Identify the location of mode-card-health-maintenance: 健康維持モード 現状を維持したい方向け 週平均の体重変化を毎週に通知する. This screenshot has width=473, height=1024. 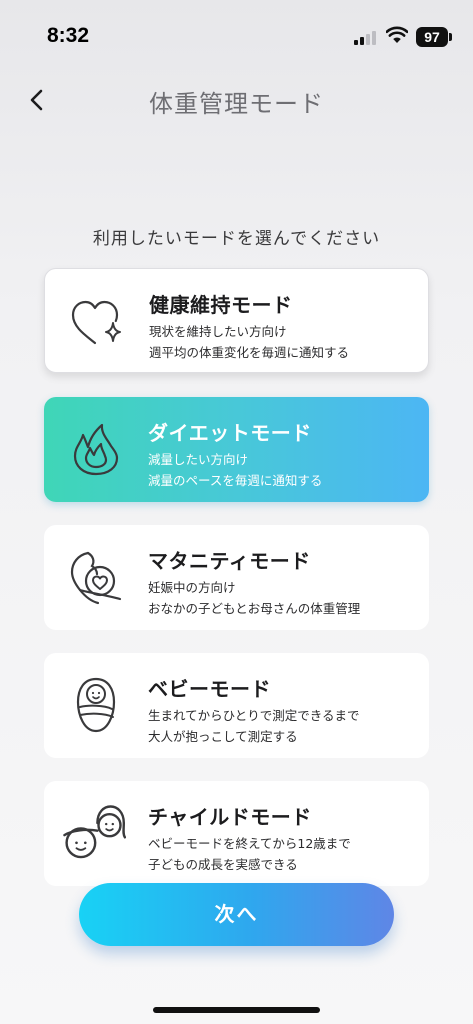
(236, 320).